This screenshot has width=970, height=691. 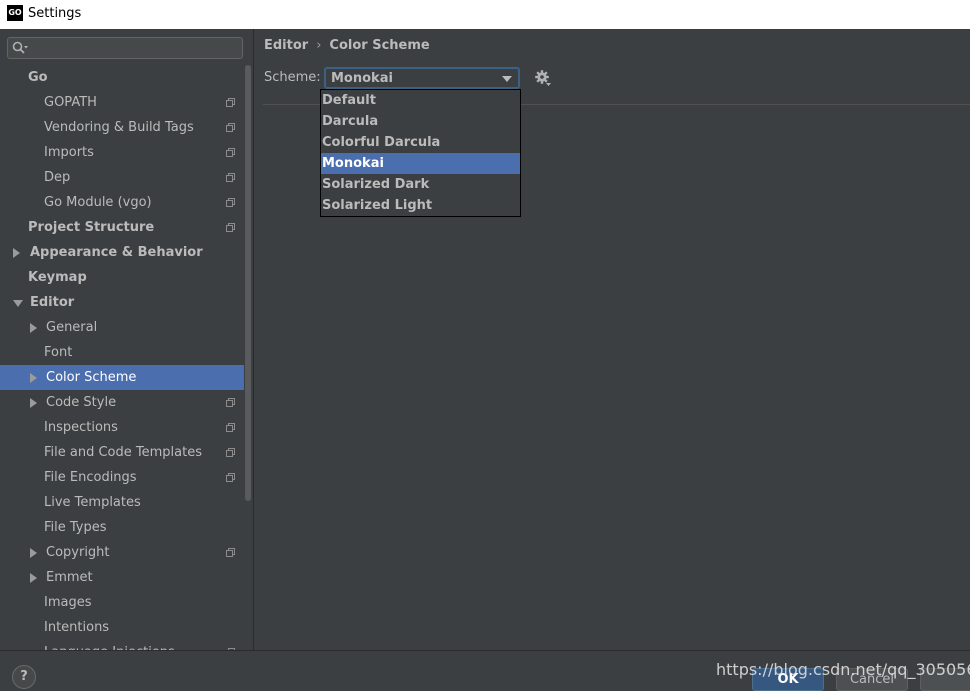 I want to click on sidebar-item-label: File Types, so click(x=75, y=527).